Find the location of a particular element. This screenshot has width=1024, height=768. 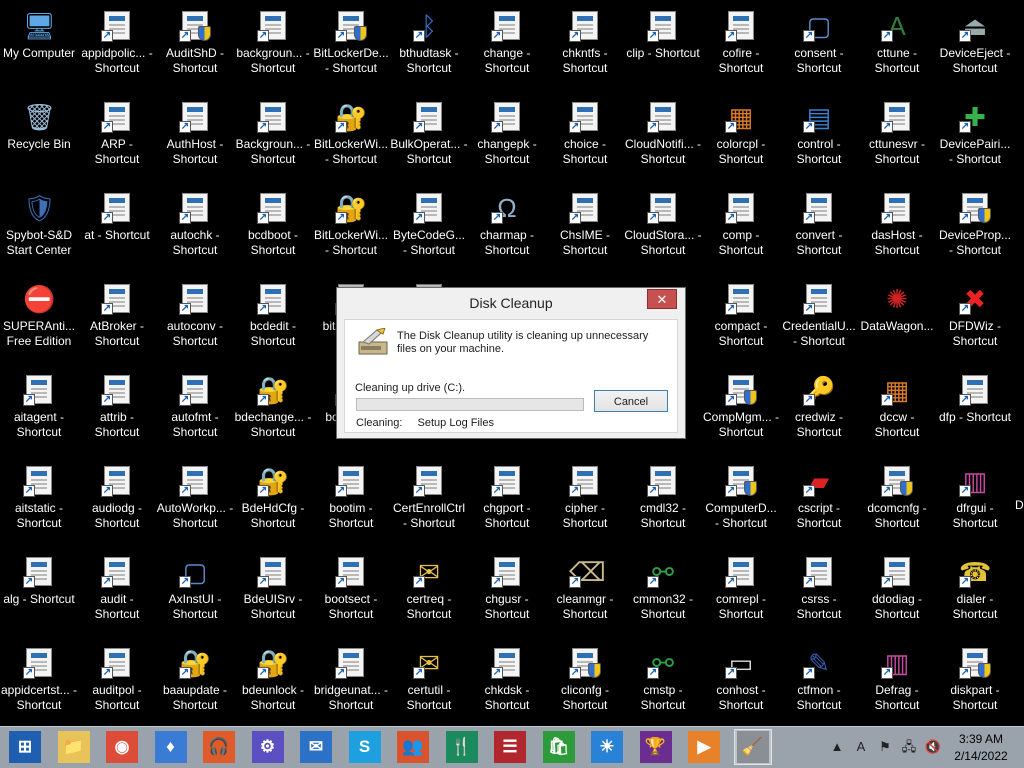

desktop-icon: ↗ bcdedit - Shortcut is located at coordinates (273, 318).